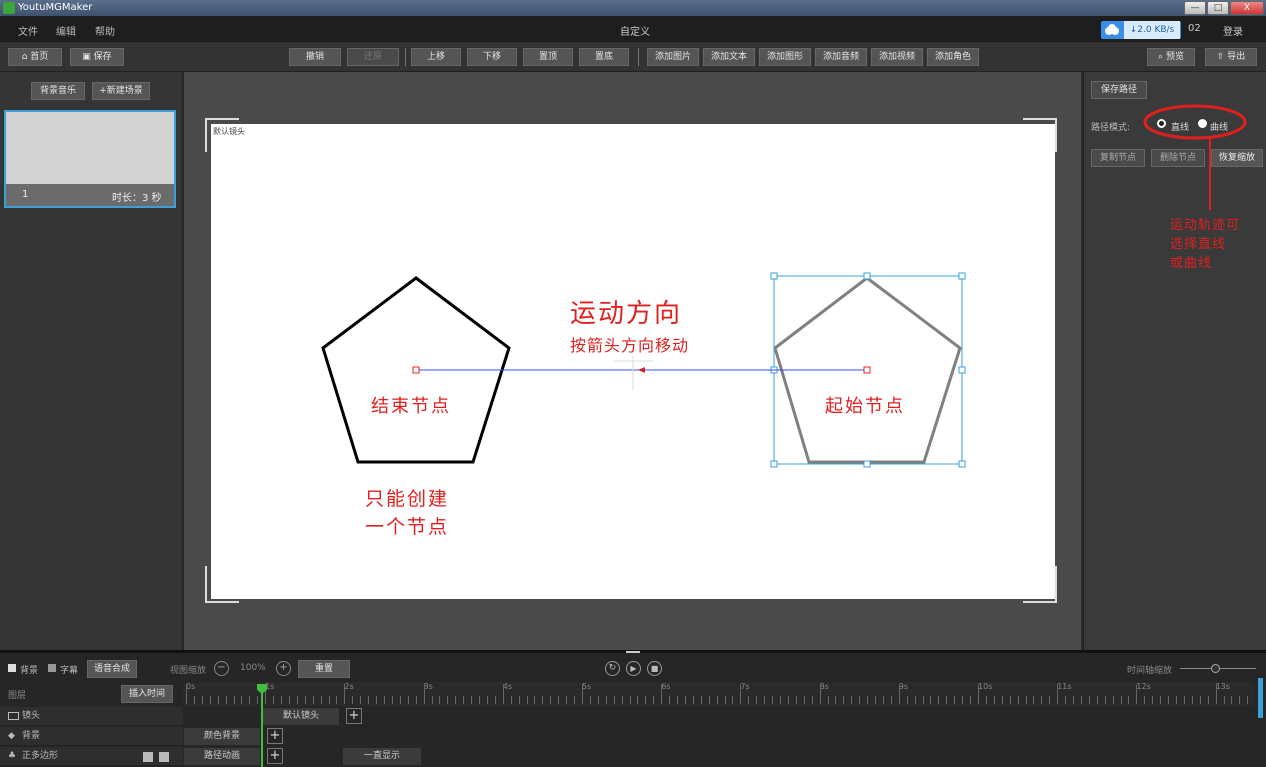 This screenshot has height=767, width=1266. Describe the element at coordinates (66, 30) in the screenshot. I see `menu-edit: 编辑` at that location.